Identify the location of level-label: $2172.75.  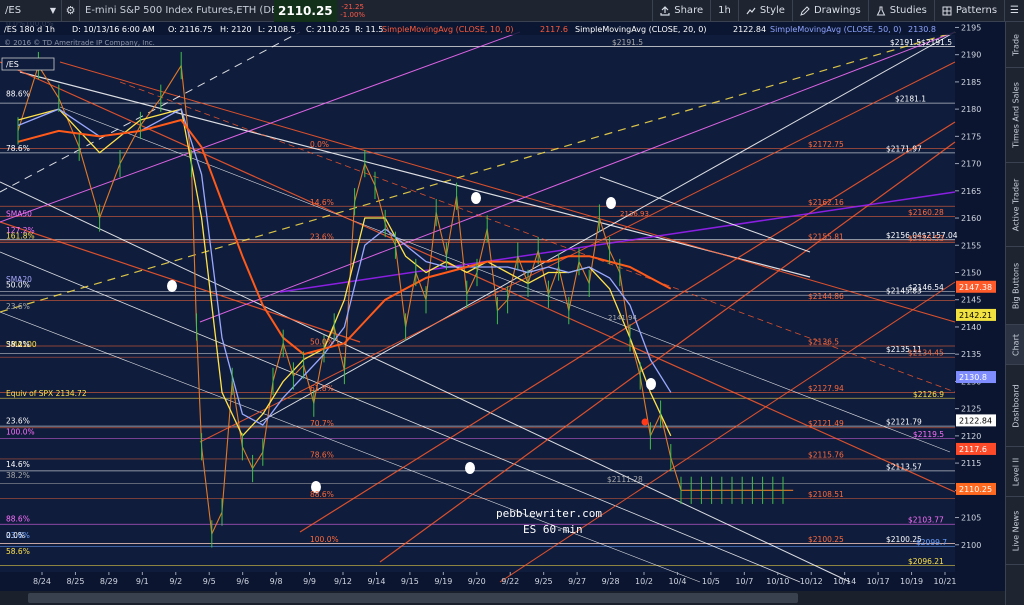
(826, 144).